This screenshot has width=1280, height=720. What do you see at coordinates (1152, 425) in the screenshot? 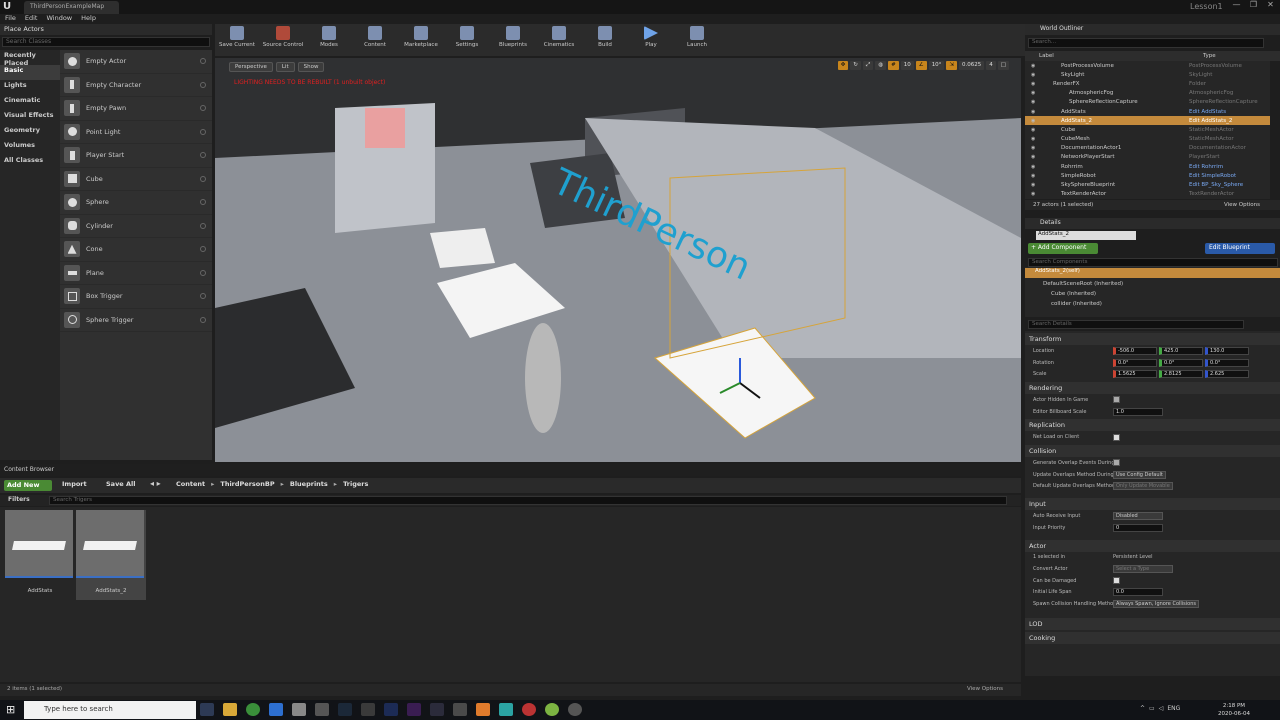
I see `section-replication: Replication` at bounding box center [1152, 425].